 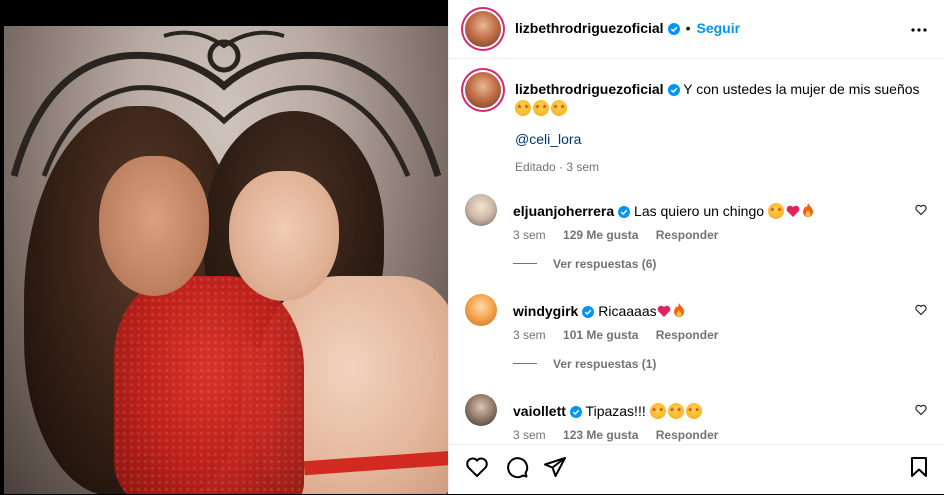 What do you see at coordinates (699, 211) in the screenshot?
I see `comment-text: Las quiero un chingo` at bounding box center [699, 211].